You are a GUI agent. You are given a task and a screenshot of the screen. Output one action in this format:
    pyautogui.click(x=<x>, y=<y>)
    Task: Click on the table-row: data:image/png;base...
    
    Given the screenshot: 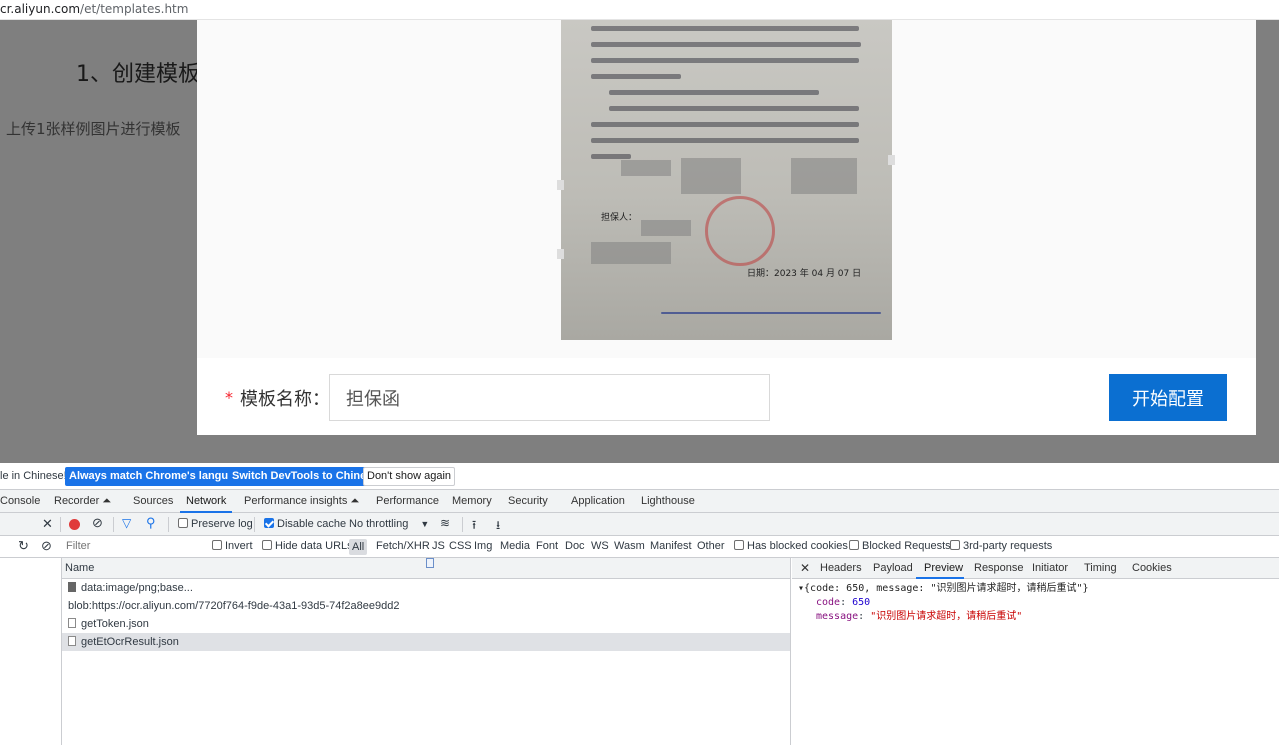 What is the action you would take?
    pyautogui.click(x=426, y=588)
    